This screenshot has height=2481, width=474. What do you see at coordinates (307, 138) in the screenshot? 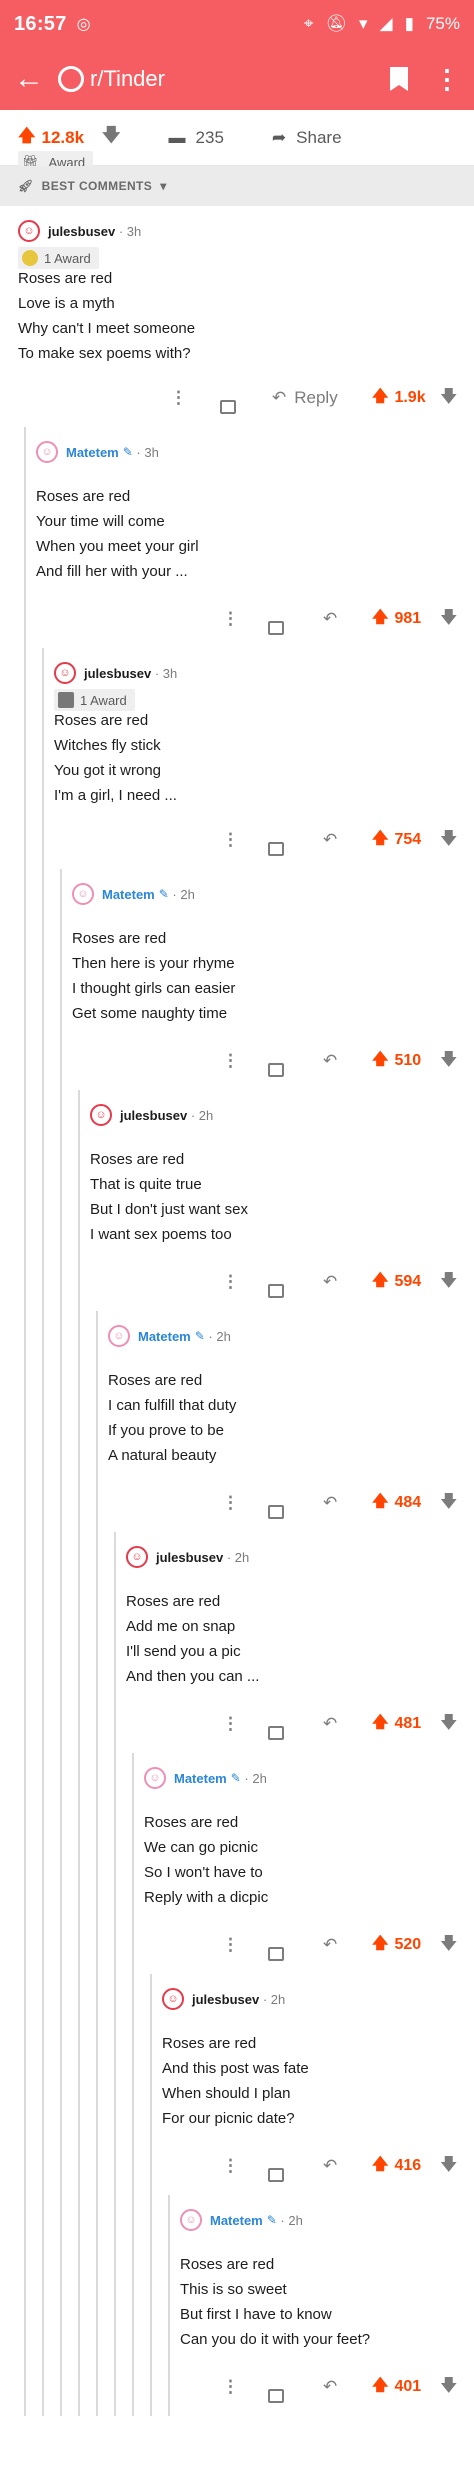
I see `share-button: ➦ Share` at bounding box center [307, 138].